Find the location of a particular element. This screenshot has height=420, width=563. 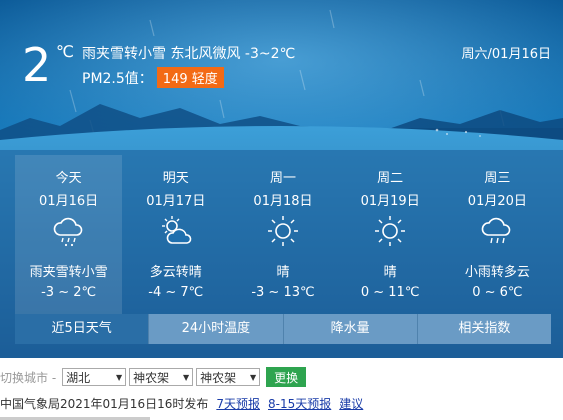

day-name: 周三 is located at coordinates (497, 178).